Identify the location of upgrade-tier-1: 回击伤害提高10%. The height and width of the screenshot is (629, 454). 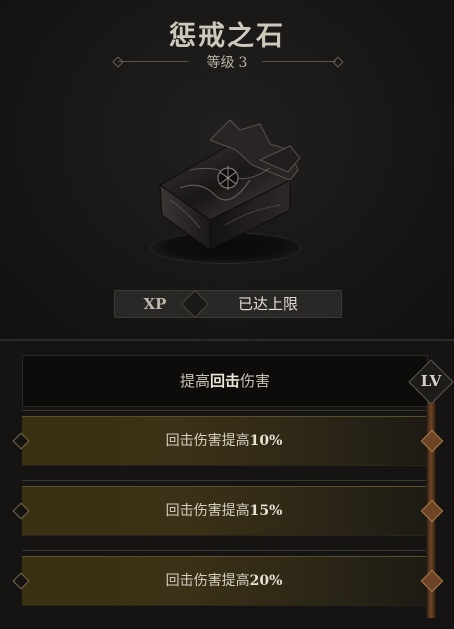
(219, 441).